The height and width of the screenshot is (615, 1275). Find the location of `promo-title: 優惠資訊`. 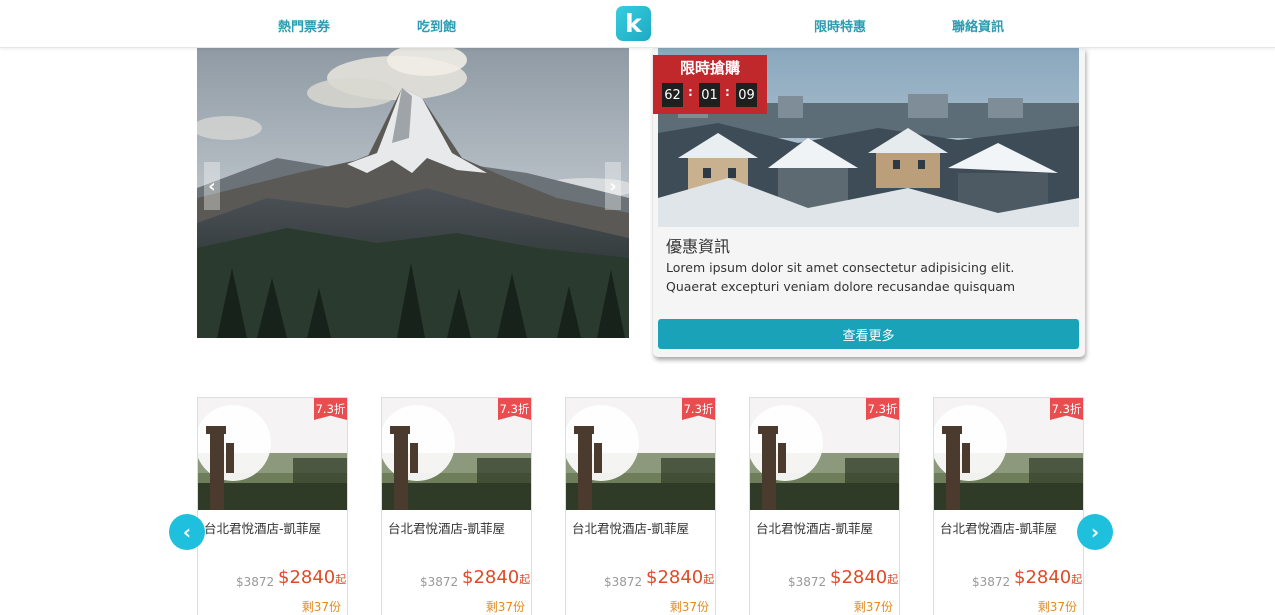

promo-title: 優惠資訊 is located at coordinates (698, 246).